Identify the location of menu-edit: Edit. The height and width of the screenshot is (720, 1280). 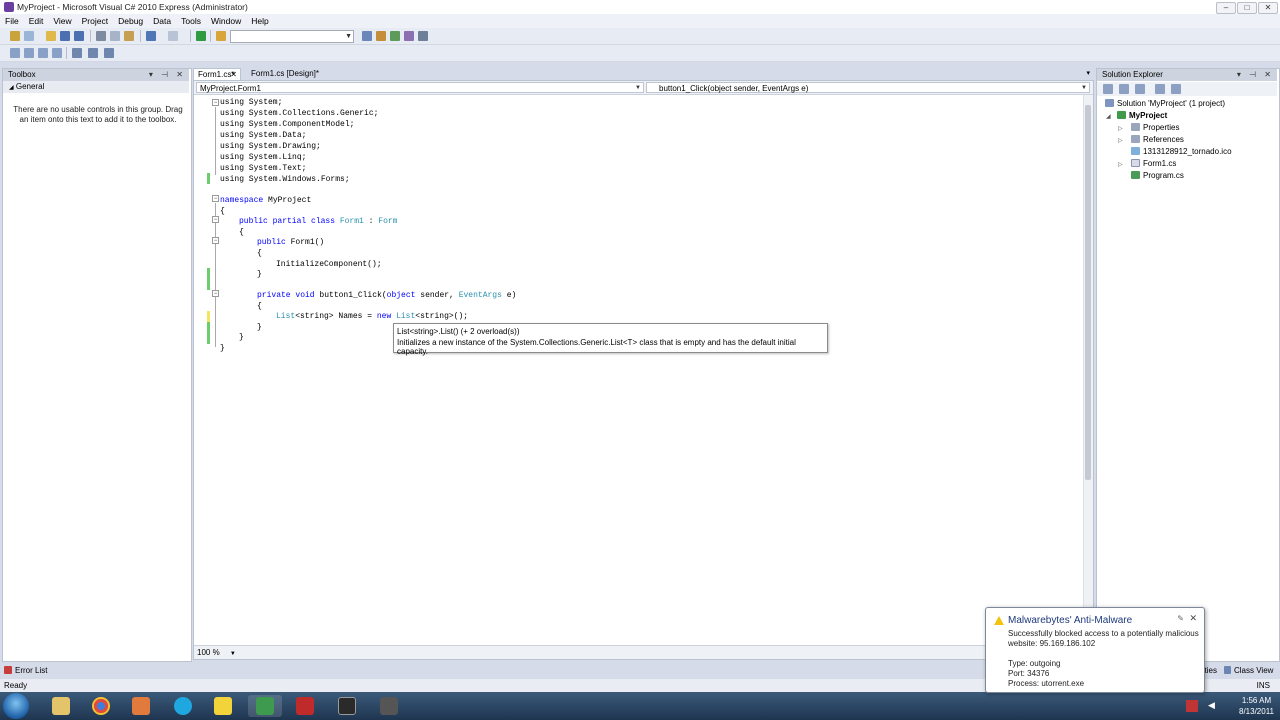
(36, 20).